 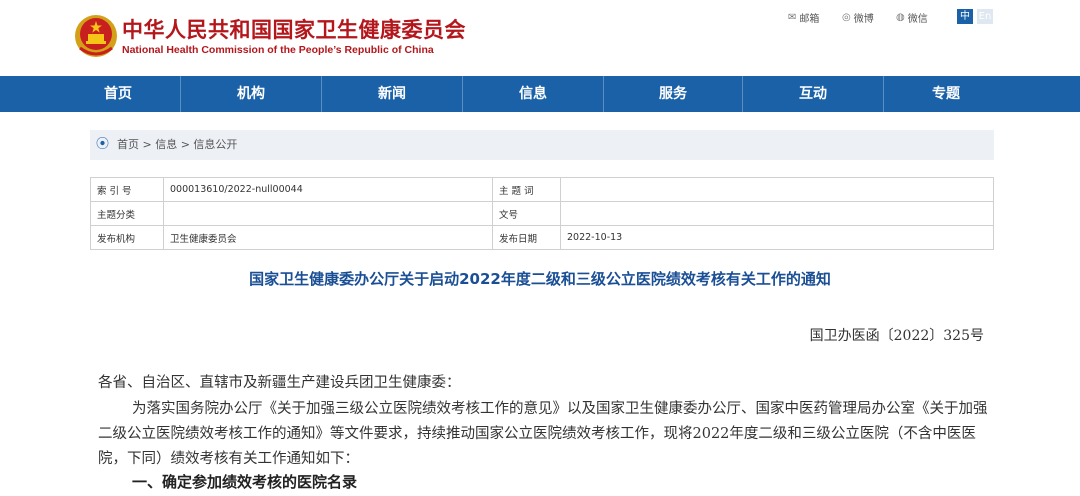 I want to click on nav-item-topics: 专题, so click(x=946, y=94).